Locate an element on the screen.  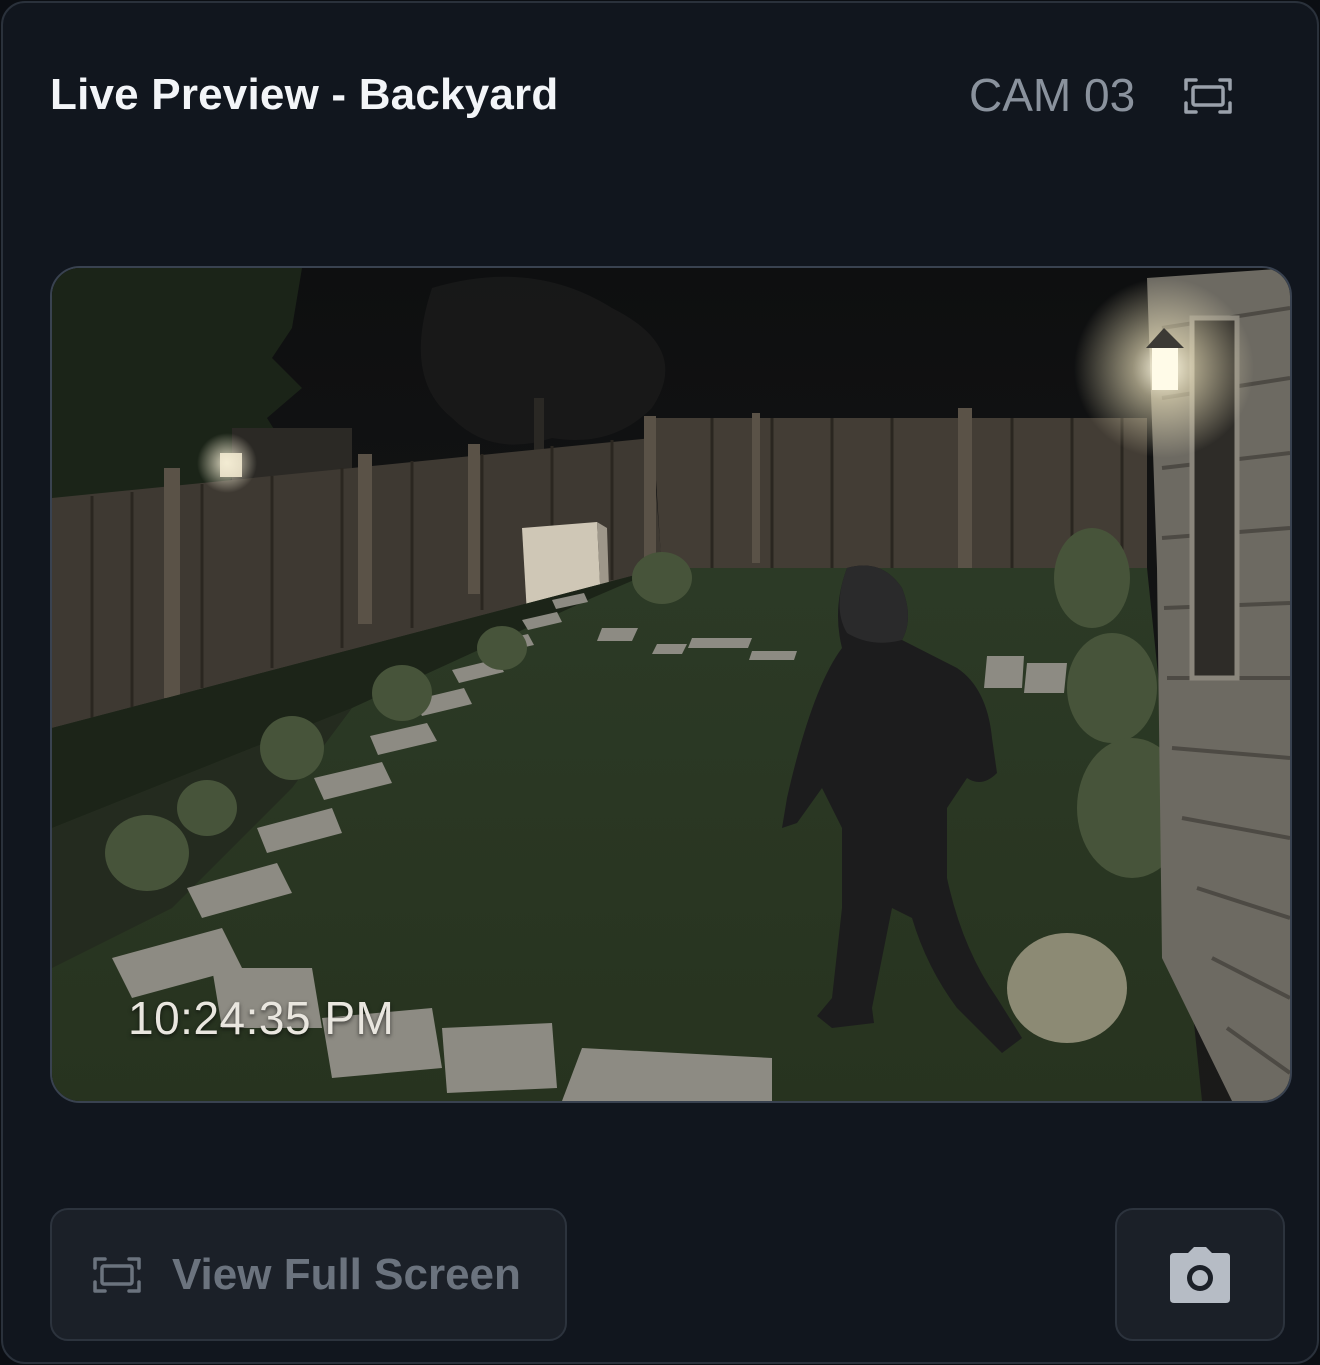
header-fullscreen-button is located at coordinates (1208, 96).